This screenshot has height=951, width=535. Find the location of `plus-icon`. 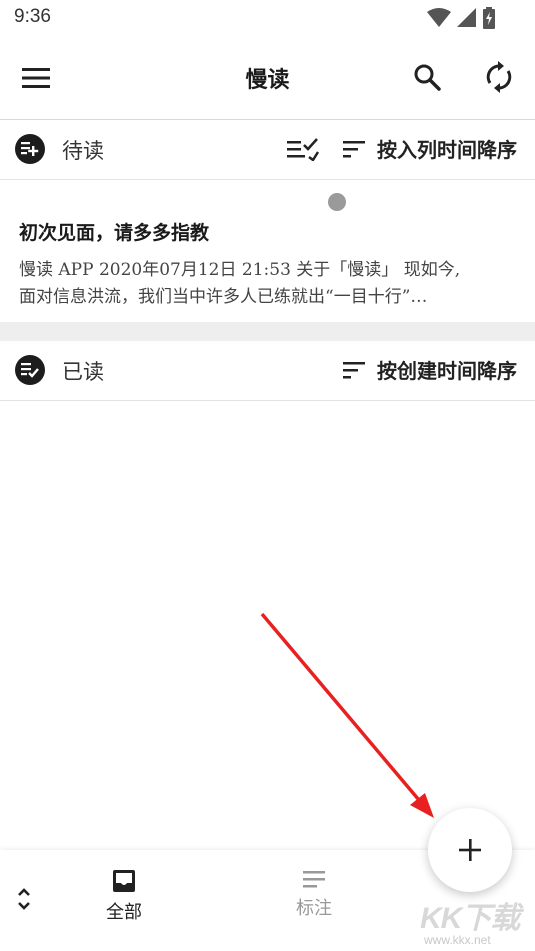

plus-icon is located at coordinates (470, 850).